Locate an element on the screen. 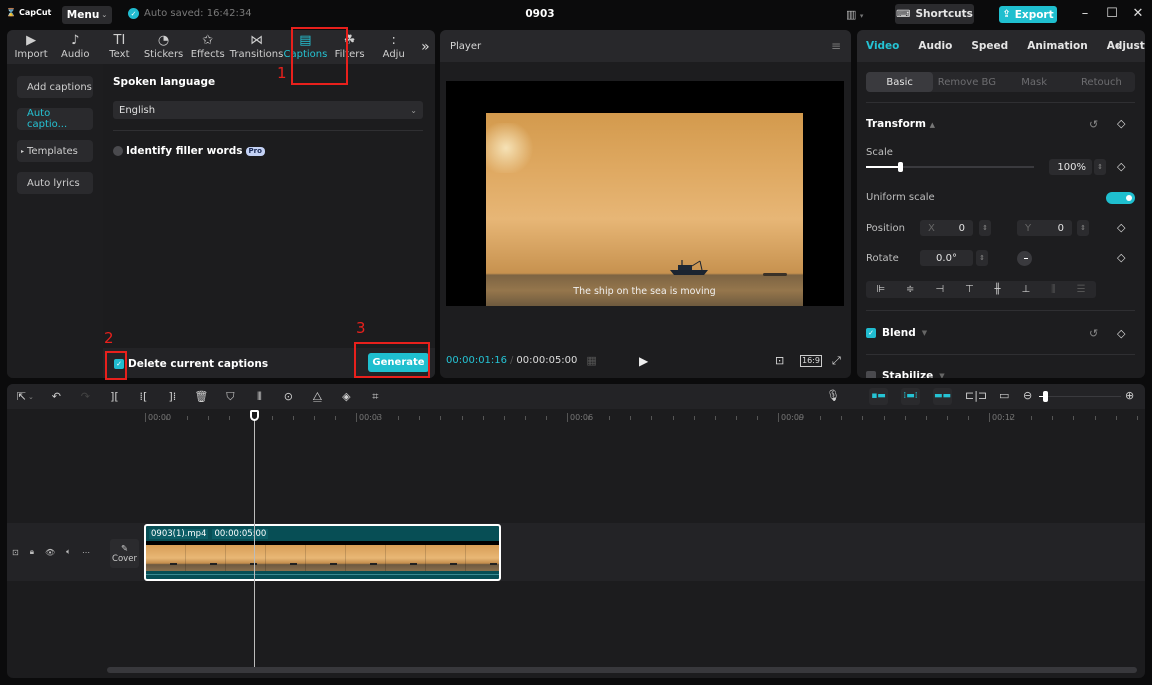 This screenshot has height=685, width=1152. more-options-icon: ⋯ is located at coordinates (86, 552).